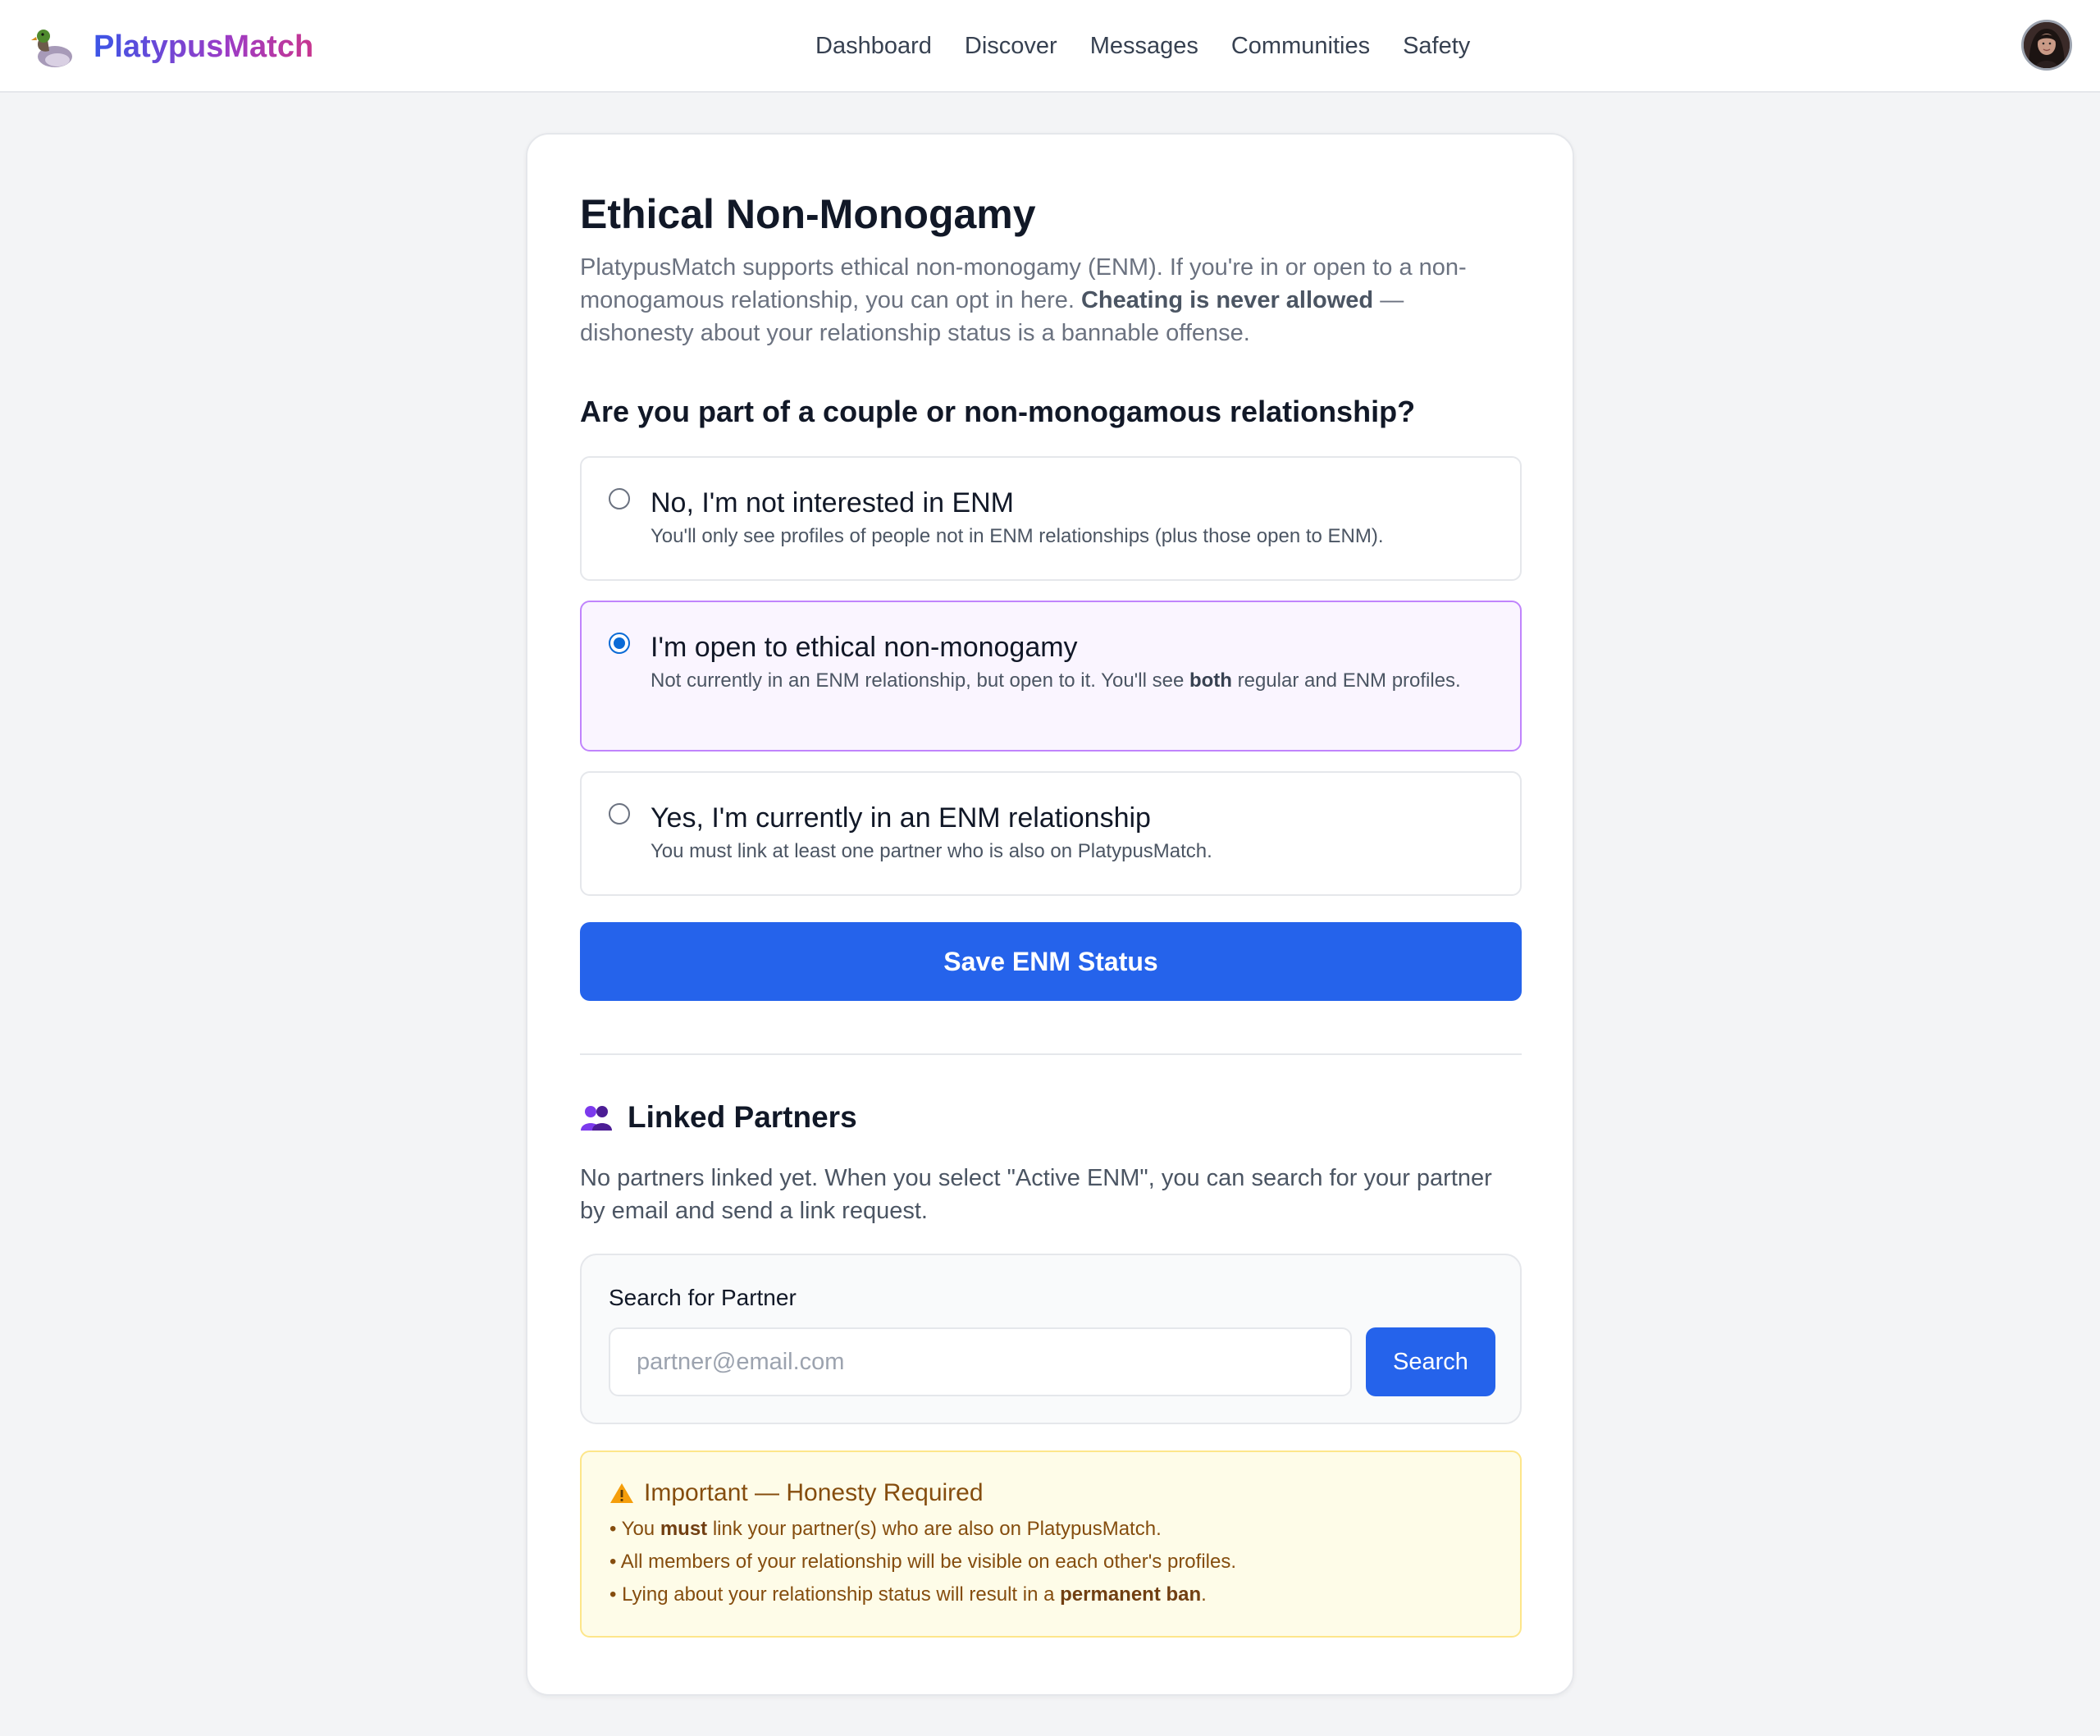 This screenshot has width=2100, height=1736. I want to click on option-title: No, I'm not interested in ENM, so click(833, 503).